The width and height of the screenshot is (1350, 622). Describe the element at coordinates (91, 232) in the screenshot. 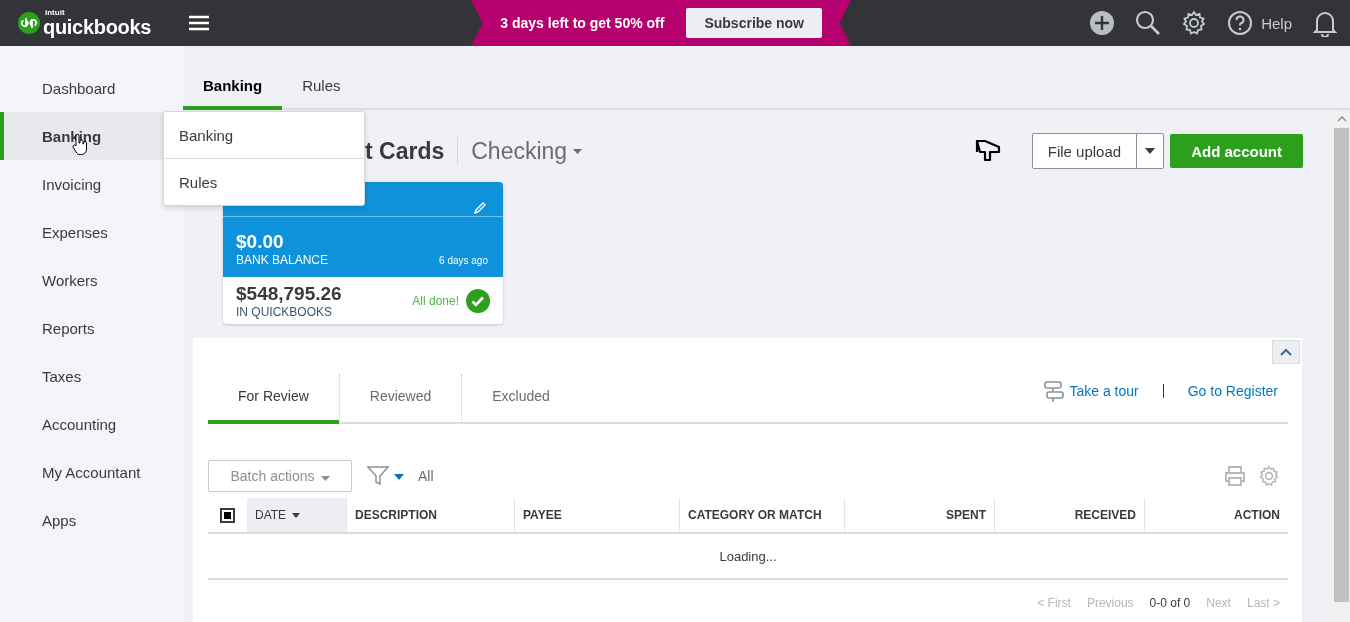

I see `sidebar-item: Expenses` at that location.